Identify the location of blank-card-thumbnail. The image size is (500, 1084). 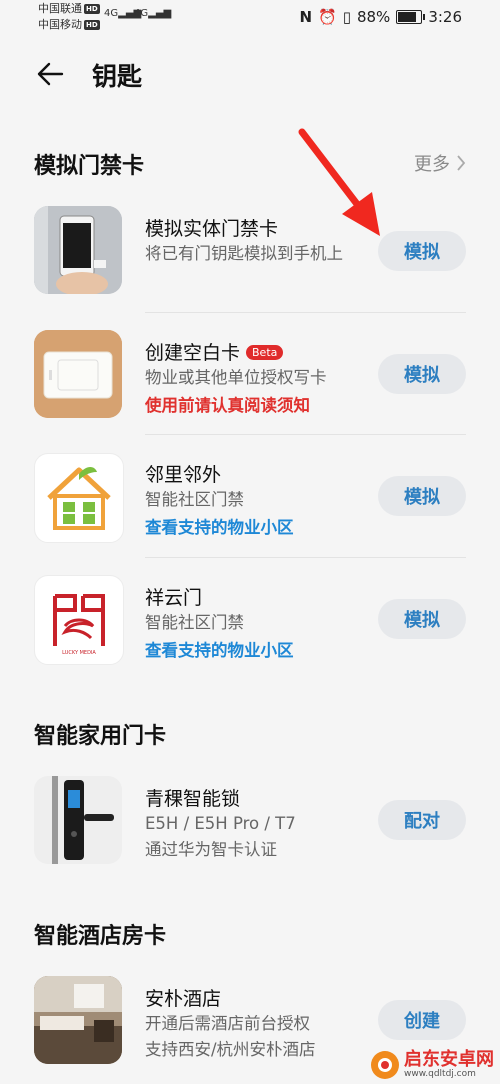
(78, 374).